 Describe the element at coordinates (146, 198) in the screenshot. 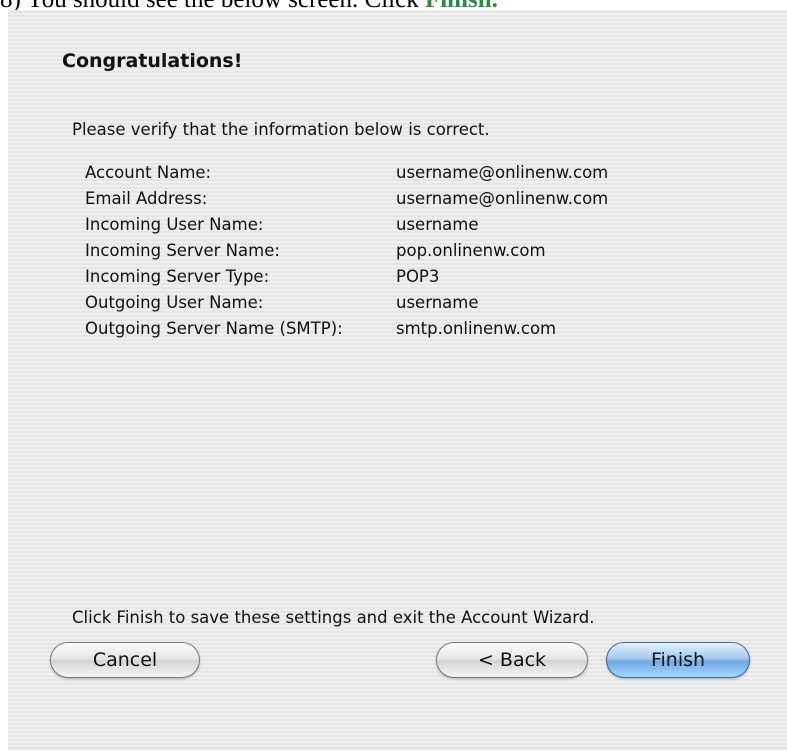

I see `info-label: Email Address:` at that location.